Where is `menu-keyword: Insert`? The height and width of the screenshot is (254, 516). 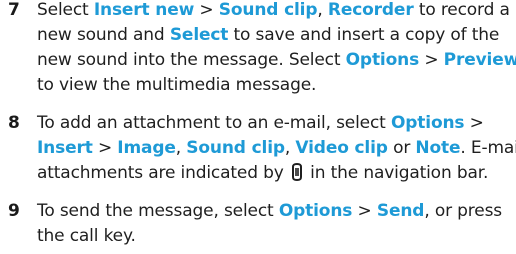 menu-keyword: Insert is located at coordinates (65, 148).